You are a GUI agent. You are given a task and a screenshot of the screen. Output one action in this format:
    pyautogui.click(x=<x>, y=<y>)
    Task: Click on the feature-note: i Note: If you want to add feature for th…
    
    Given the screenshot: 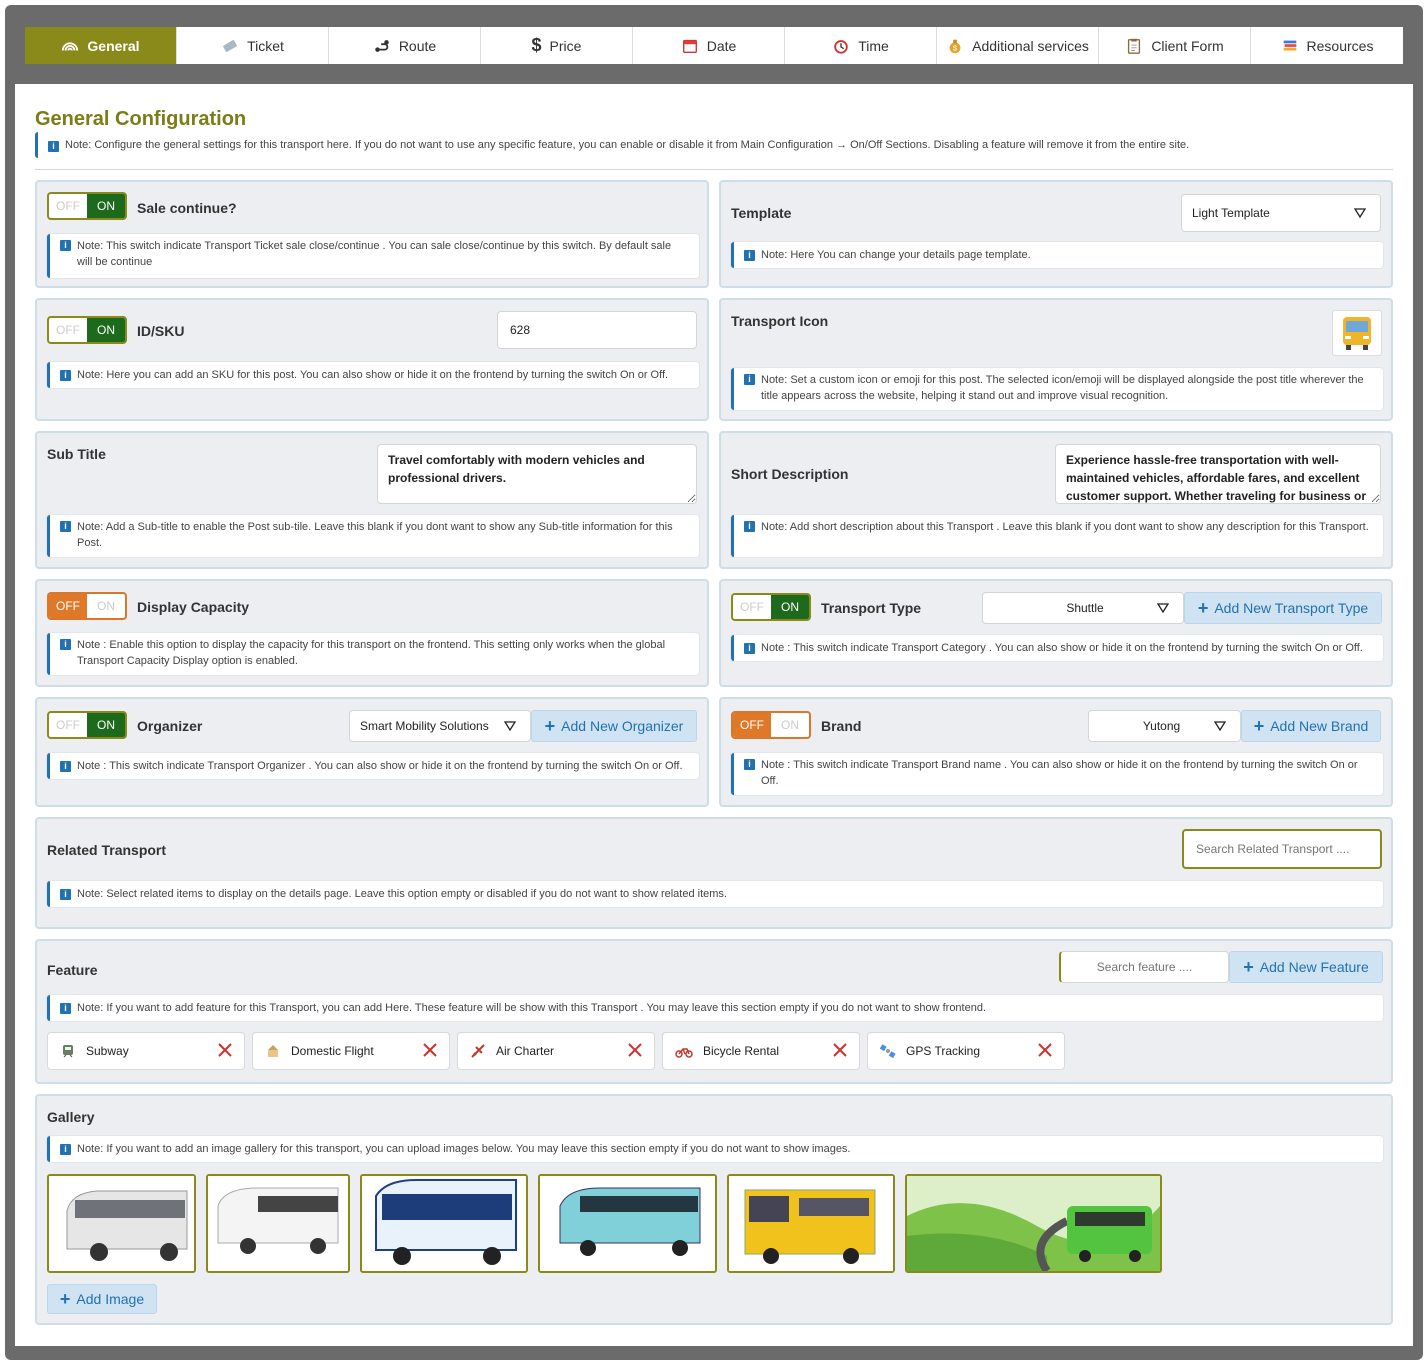 What is the action you would take?
    pyautogui.click(x=715, y=1008)
    